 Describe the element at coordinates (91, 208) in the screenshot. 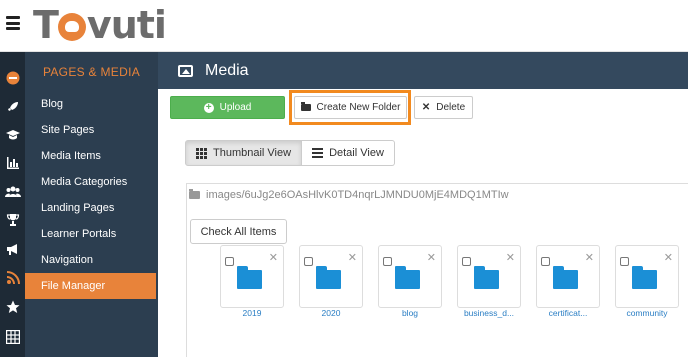

I see `sidebar-item-landing-pages: Landing Pages` at that location.